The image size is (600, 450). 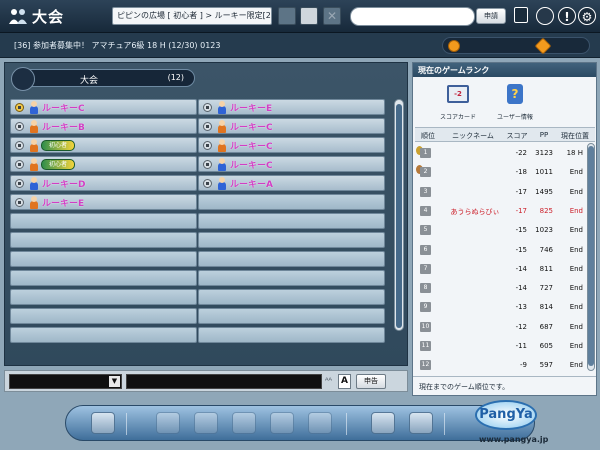 What do you see at coordinates (425, 346) in the screenshot?
I see `rank-number: 11` at bounding box center [425, 346].